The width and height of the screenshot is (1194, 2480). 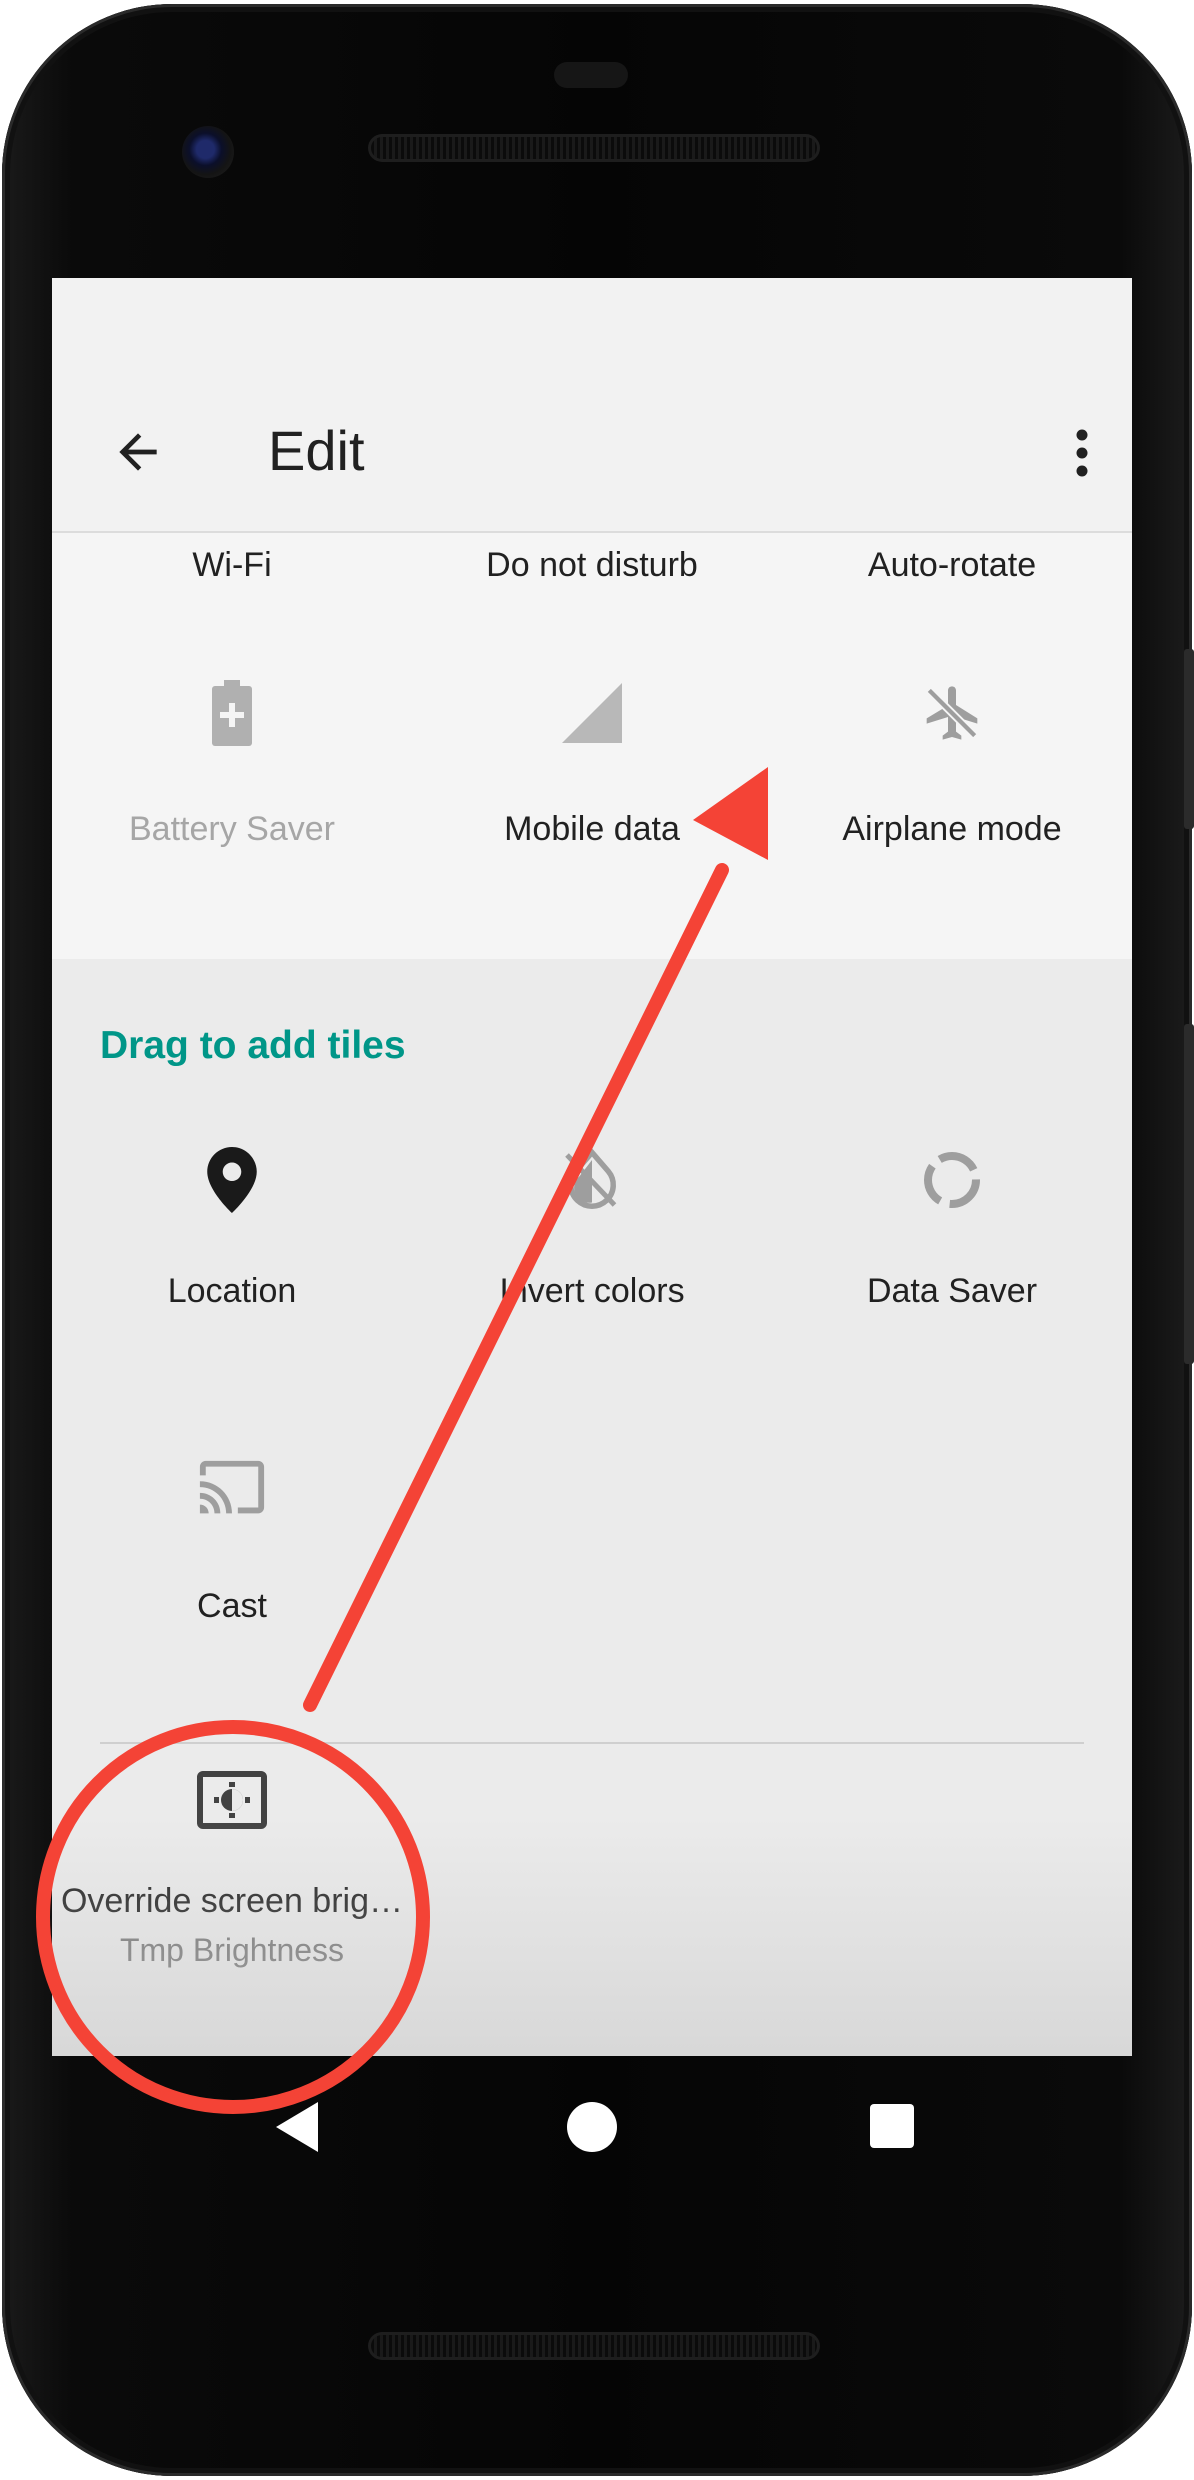 I want to click on nav-home-button, so click(x=592, y=2127).